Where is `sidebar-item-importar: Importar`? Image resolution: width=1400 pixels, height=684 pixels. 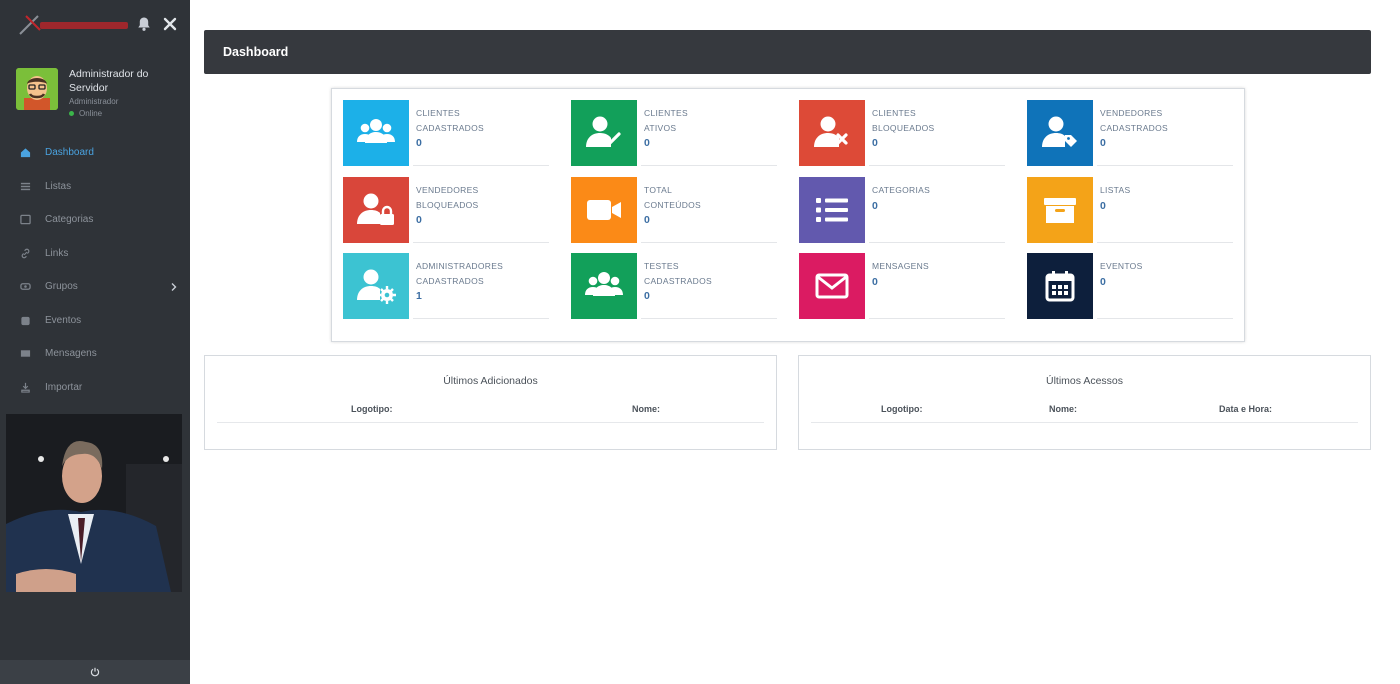 sidebar-item-importar: Importar is located at coordinates (95, 388).